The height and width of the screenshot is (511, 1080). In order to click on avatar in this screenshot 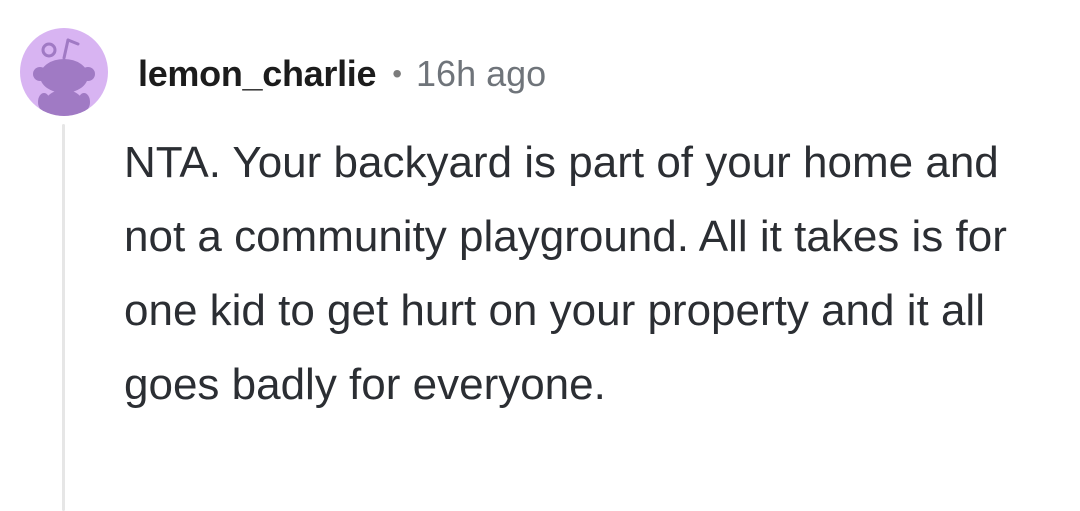, I will do `click(64, 72)`.